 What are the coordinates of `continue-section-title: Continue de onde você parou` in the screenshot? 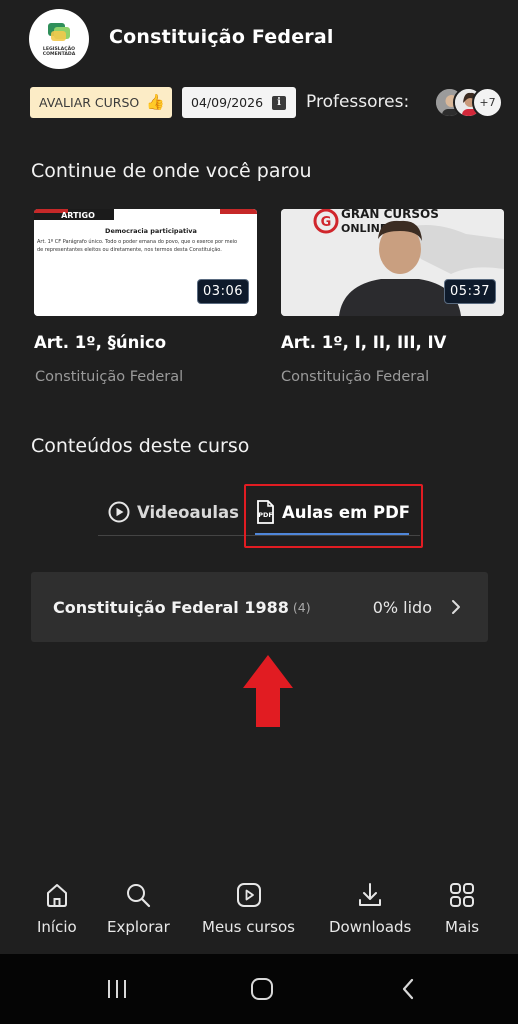 It's located at (171, 171).